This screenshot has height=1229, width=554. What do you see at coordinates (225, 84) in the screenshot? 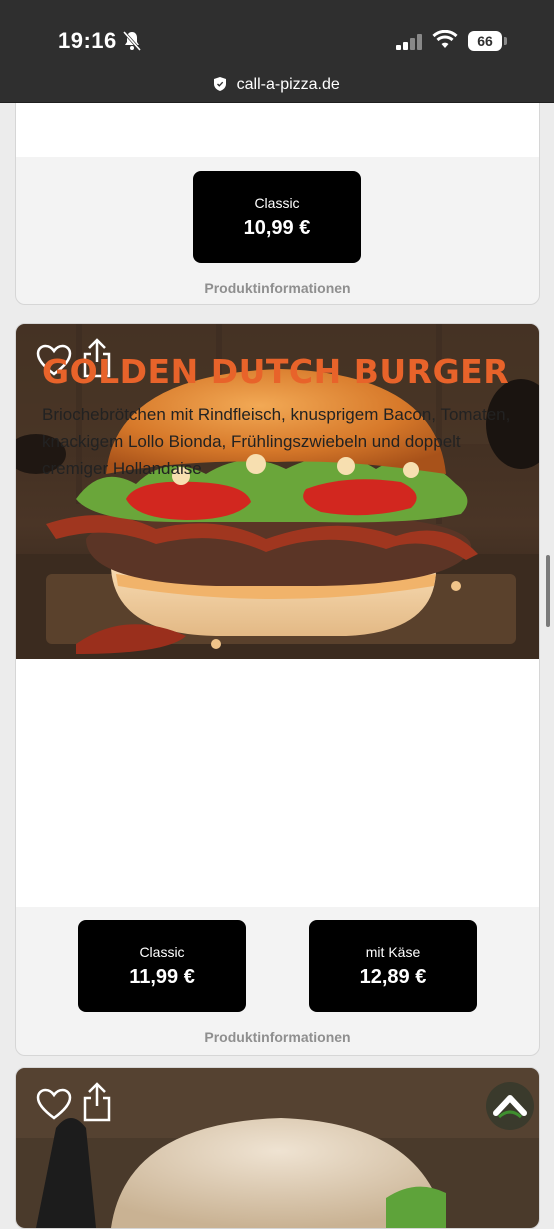
I see `shield-icon` at bounding box center [225, 84].